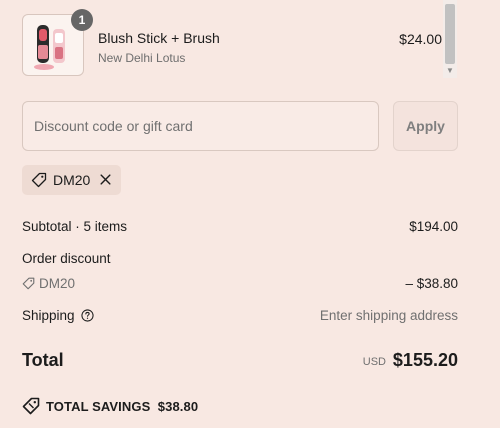  I want to click on shipping-label: Shipping, so click(58, 315).